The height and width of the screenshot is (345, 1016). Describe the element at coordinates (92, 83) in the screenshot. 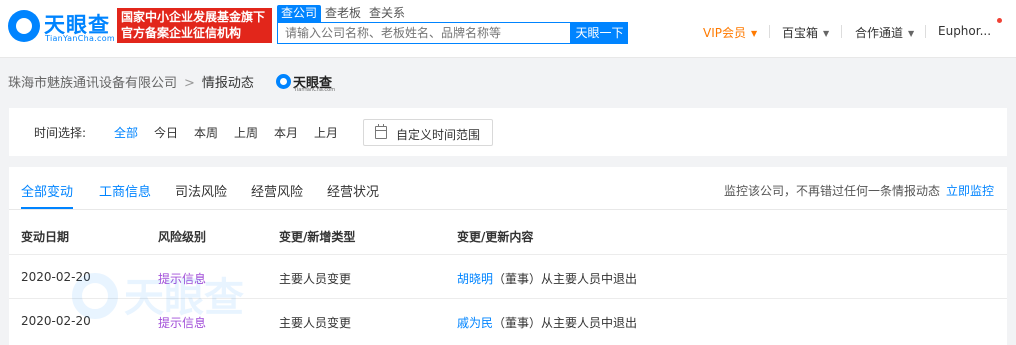

I see `breadcrumb-company: 珠海市魅族通讯设备有限公司` at that location.